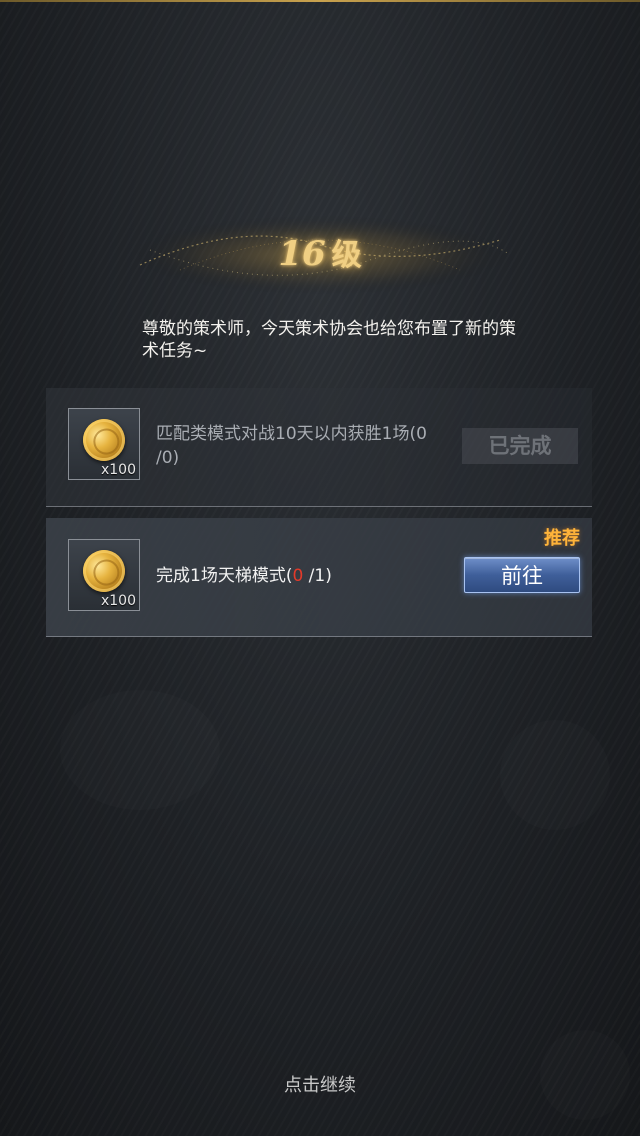 This screenshot has width=640, height=1136. I want to click on go-button: 前往, so click(522, 575).